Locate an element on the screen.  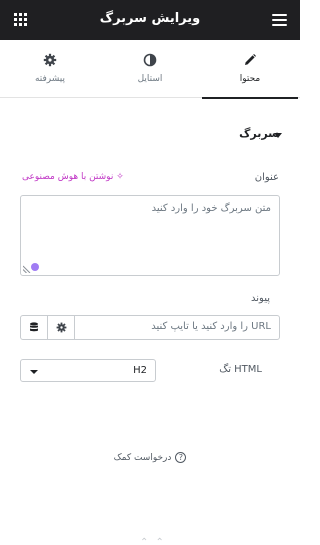
title-field-label: عنوان is located at coordinates (266, 177).